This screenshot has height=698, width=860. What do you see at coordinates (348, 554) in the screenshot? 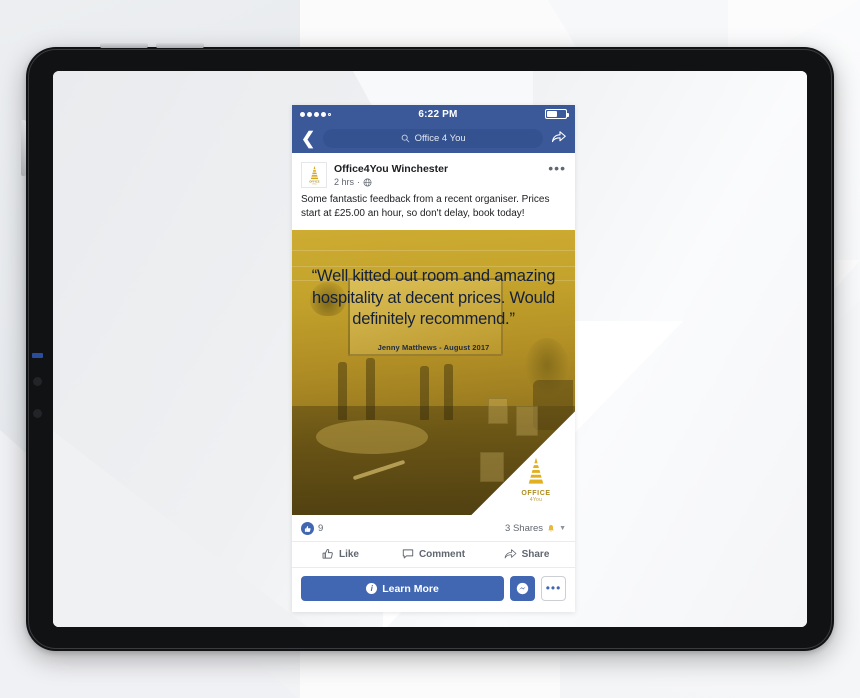
I see `like-button-label: Like` at bounding box center [348, 554].